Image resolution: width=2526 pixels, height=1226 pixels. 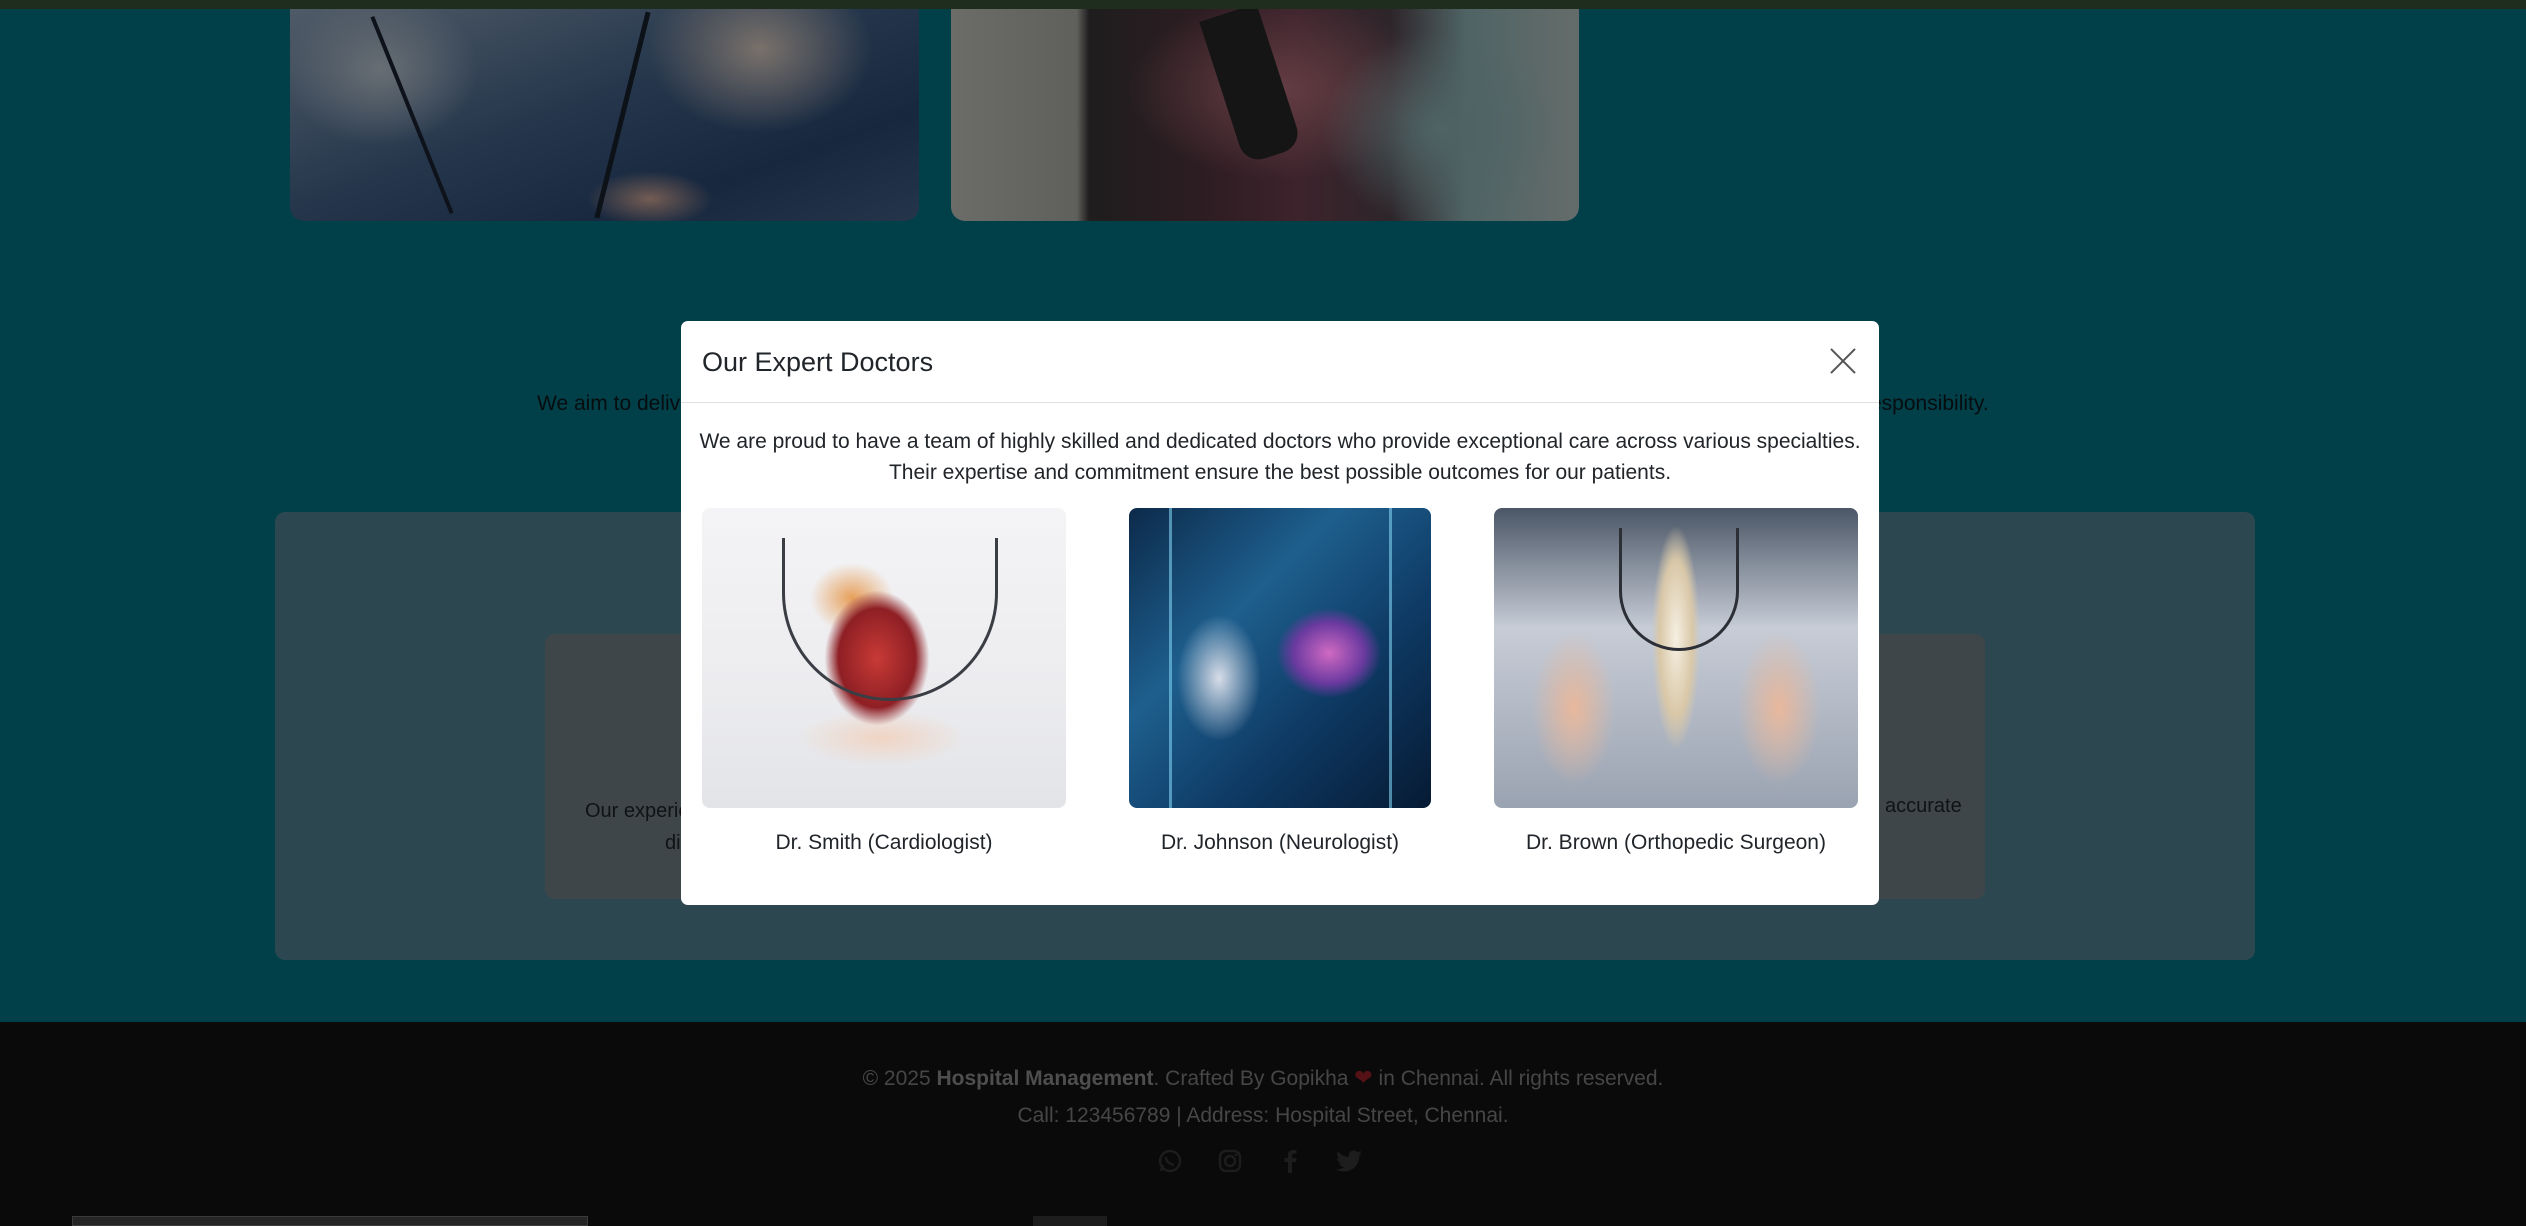 I want to click on doctor-caption: Dr. Brown (Orthopedic Surgeon), so click(x=1676, y=842).